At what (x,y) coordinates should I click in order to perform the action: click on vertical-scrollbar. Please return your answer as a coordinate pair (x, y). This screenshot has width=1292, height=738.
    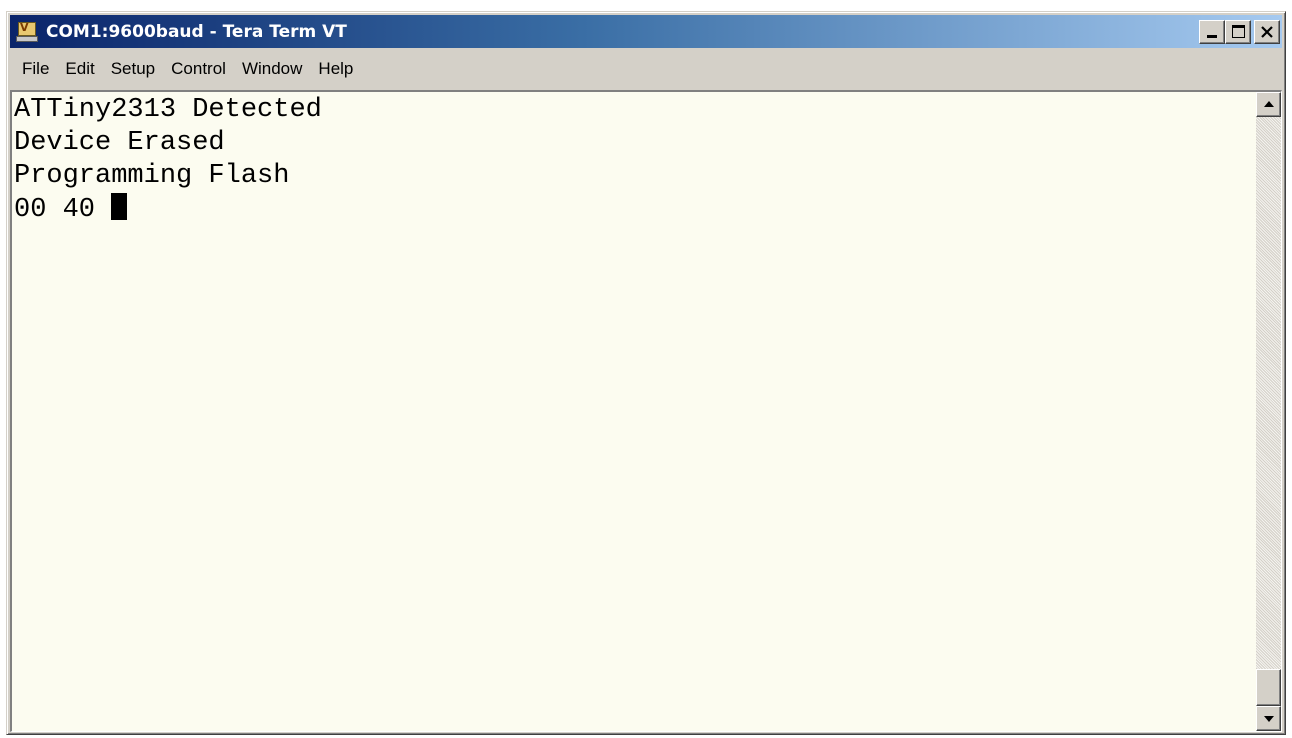
    Looking at the image, I should click on (1268, 411).